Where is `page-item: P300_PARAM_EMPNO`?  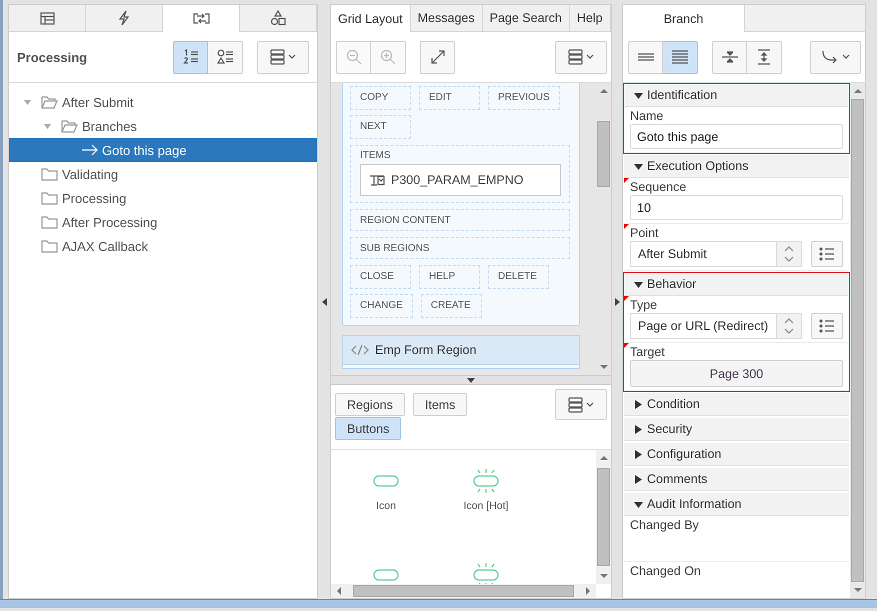 page-item: P300_PARAM_EMPNO is located at coordinates (460, 180).